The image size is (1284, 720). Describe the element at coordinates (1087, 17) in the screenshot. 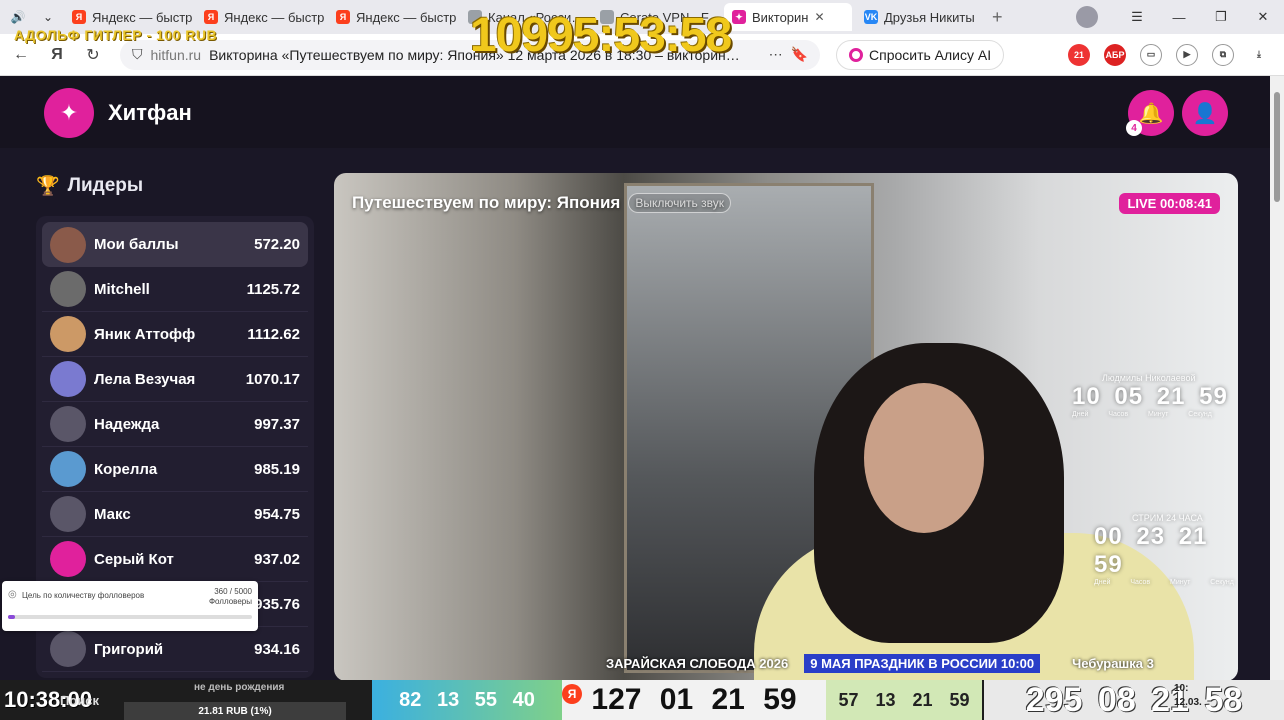

I see `profile-avatar` at that location.